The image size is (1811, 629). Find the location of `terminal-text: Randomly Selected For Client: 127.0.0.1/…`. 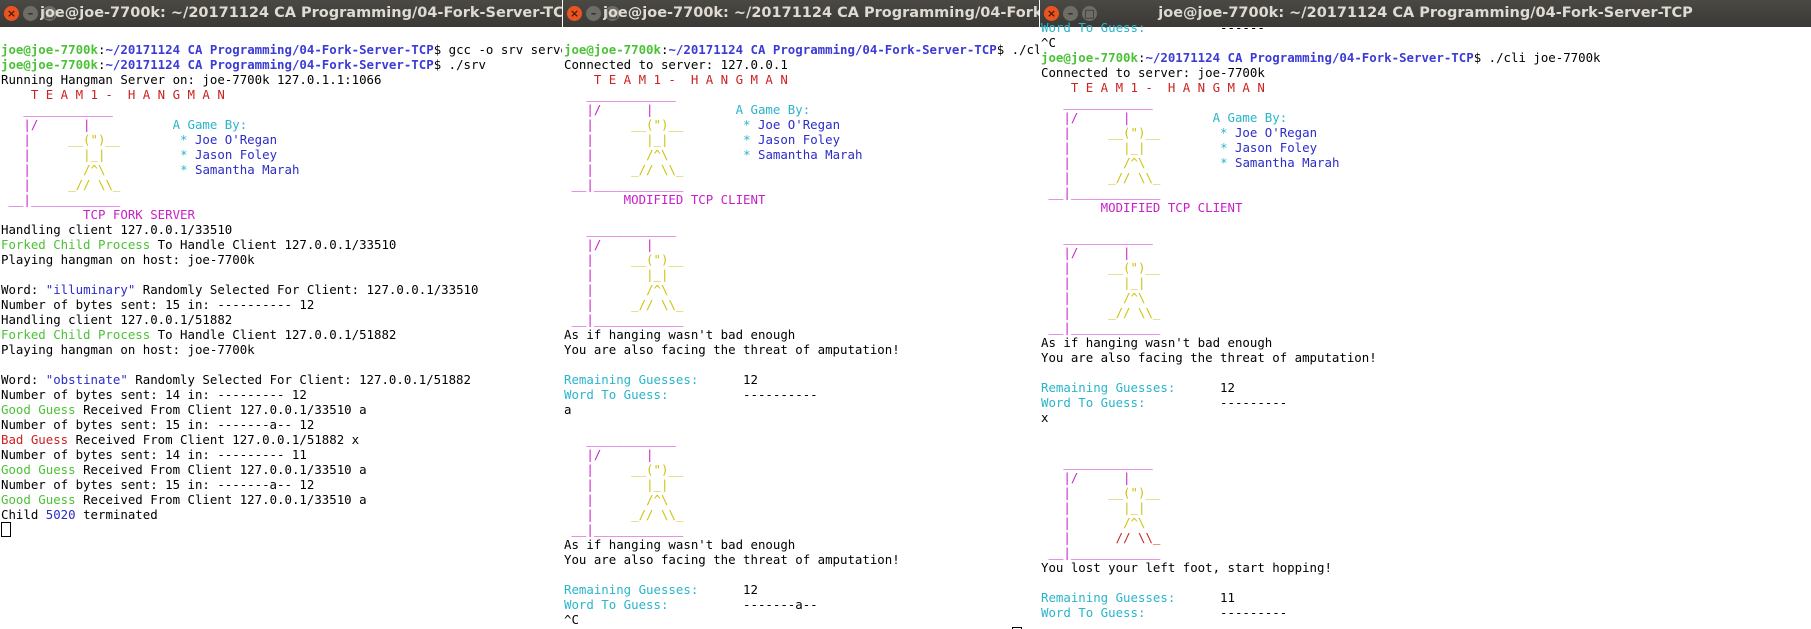

terminal-text: Randomly Selected For Client: 127.0.0.1/… is located at coordinates (307, 289).